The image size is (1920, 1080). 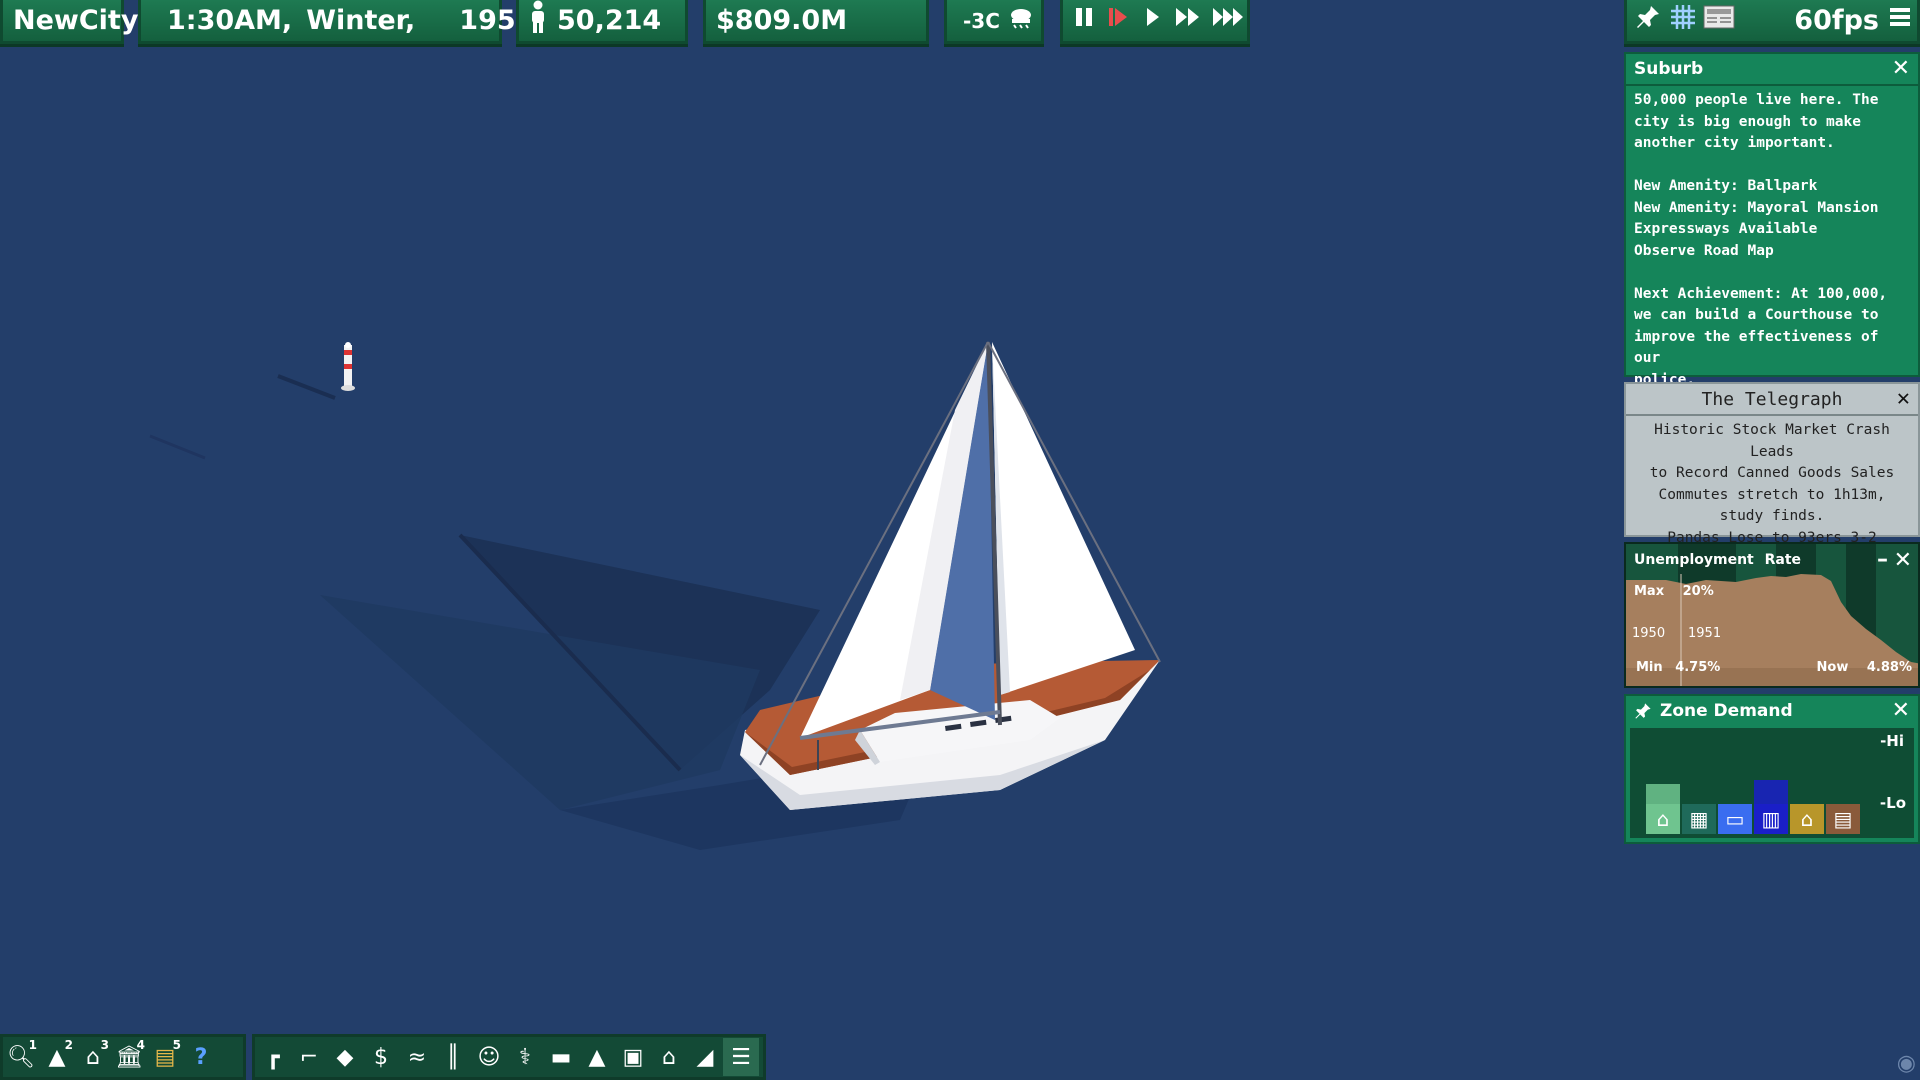 I want to click on help-button: ?, so click(x=201, y=1057).